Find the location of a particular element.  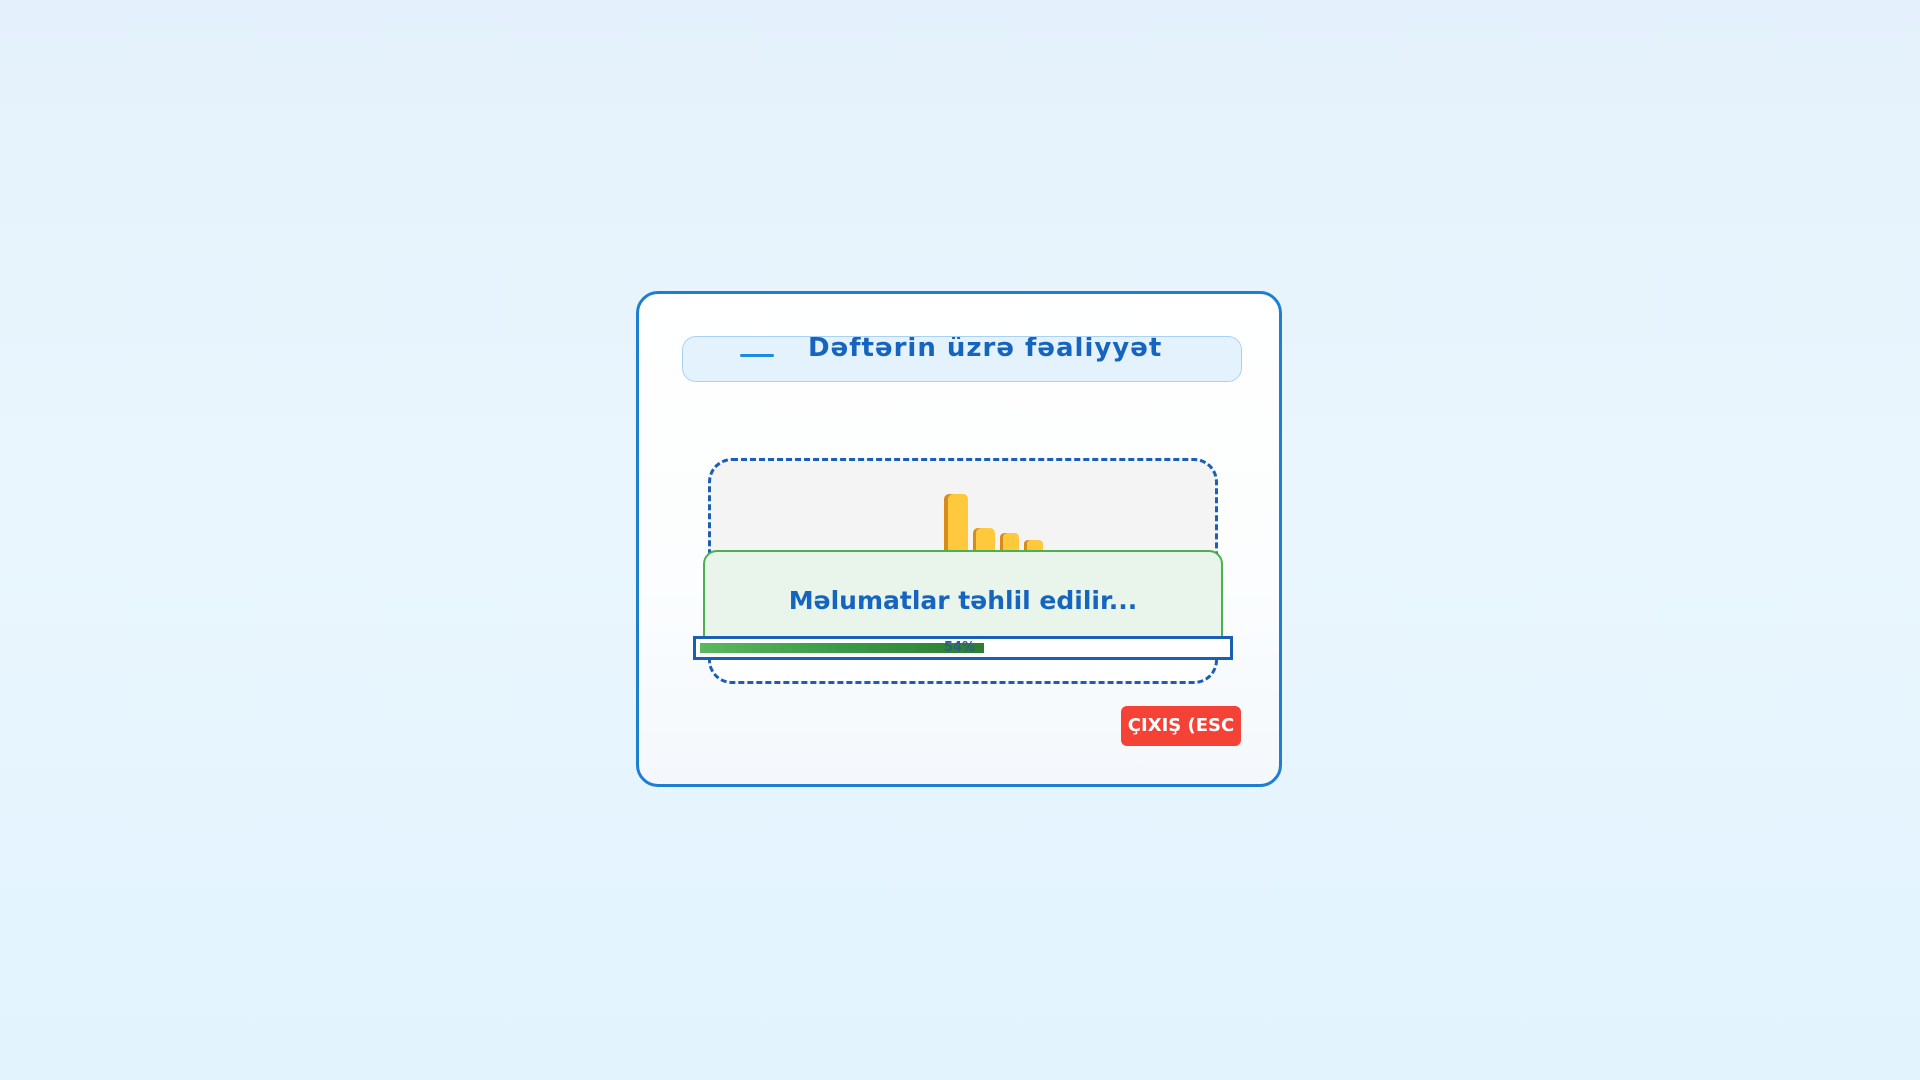

progress-fill is located at coordinates (842, 648).